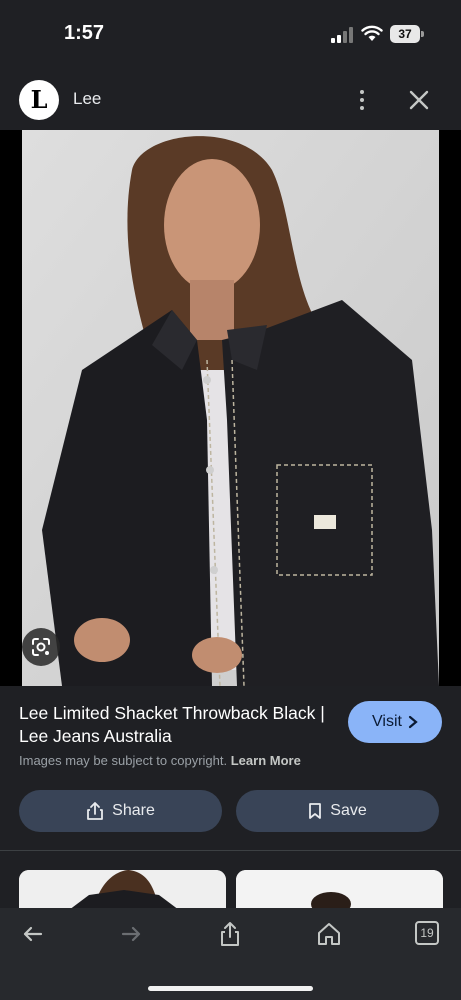 The height and width of the screenshot is (1000, 461). I want to click on chevron-right-icon, so click(413, 722).